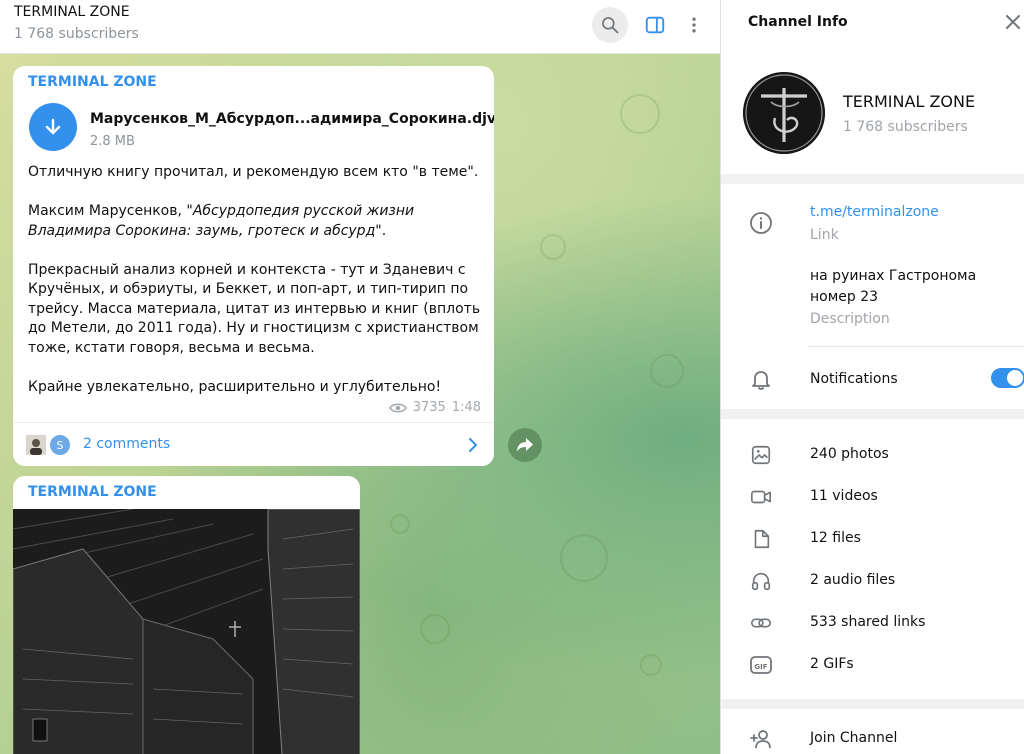 This screenshot has height=754, width=1024. Describe the element at coordinates (126, 444) in the screenshot. I see `comments-link: 2 comments` at that location.